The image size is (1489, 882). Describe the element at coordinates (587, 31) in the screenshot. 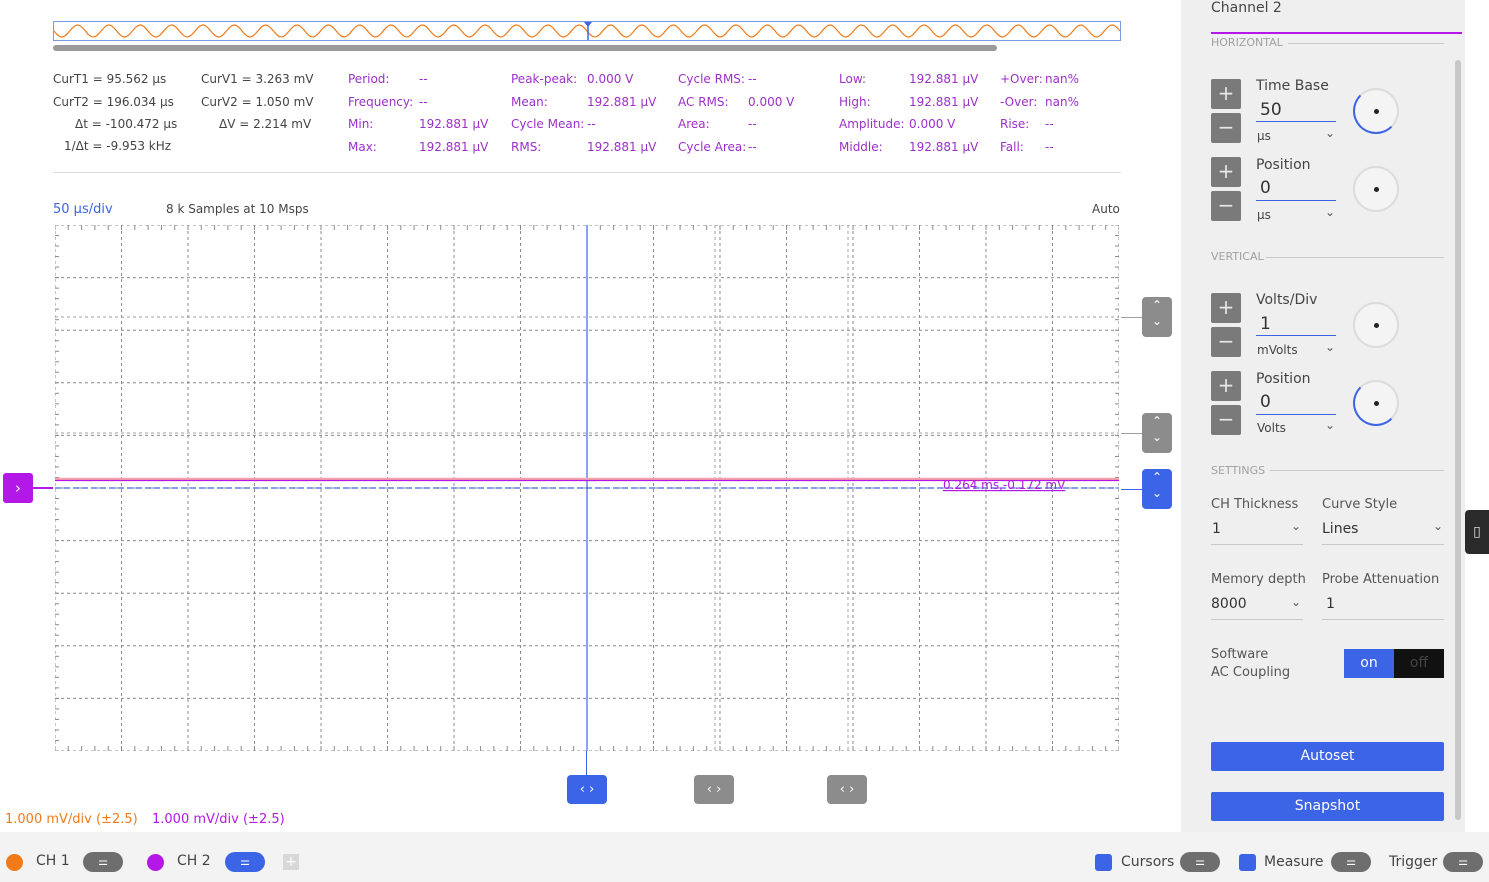

I see `signal-overview` at that location.